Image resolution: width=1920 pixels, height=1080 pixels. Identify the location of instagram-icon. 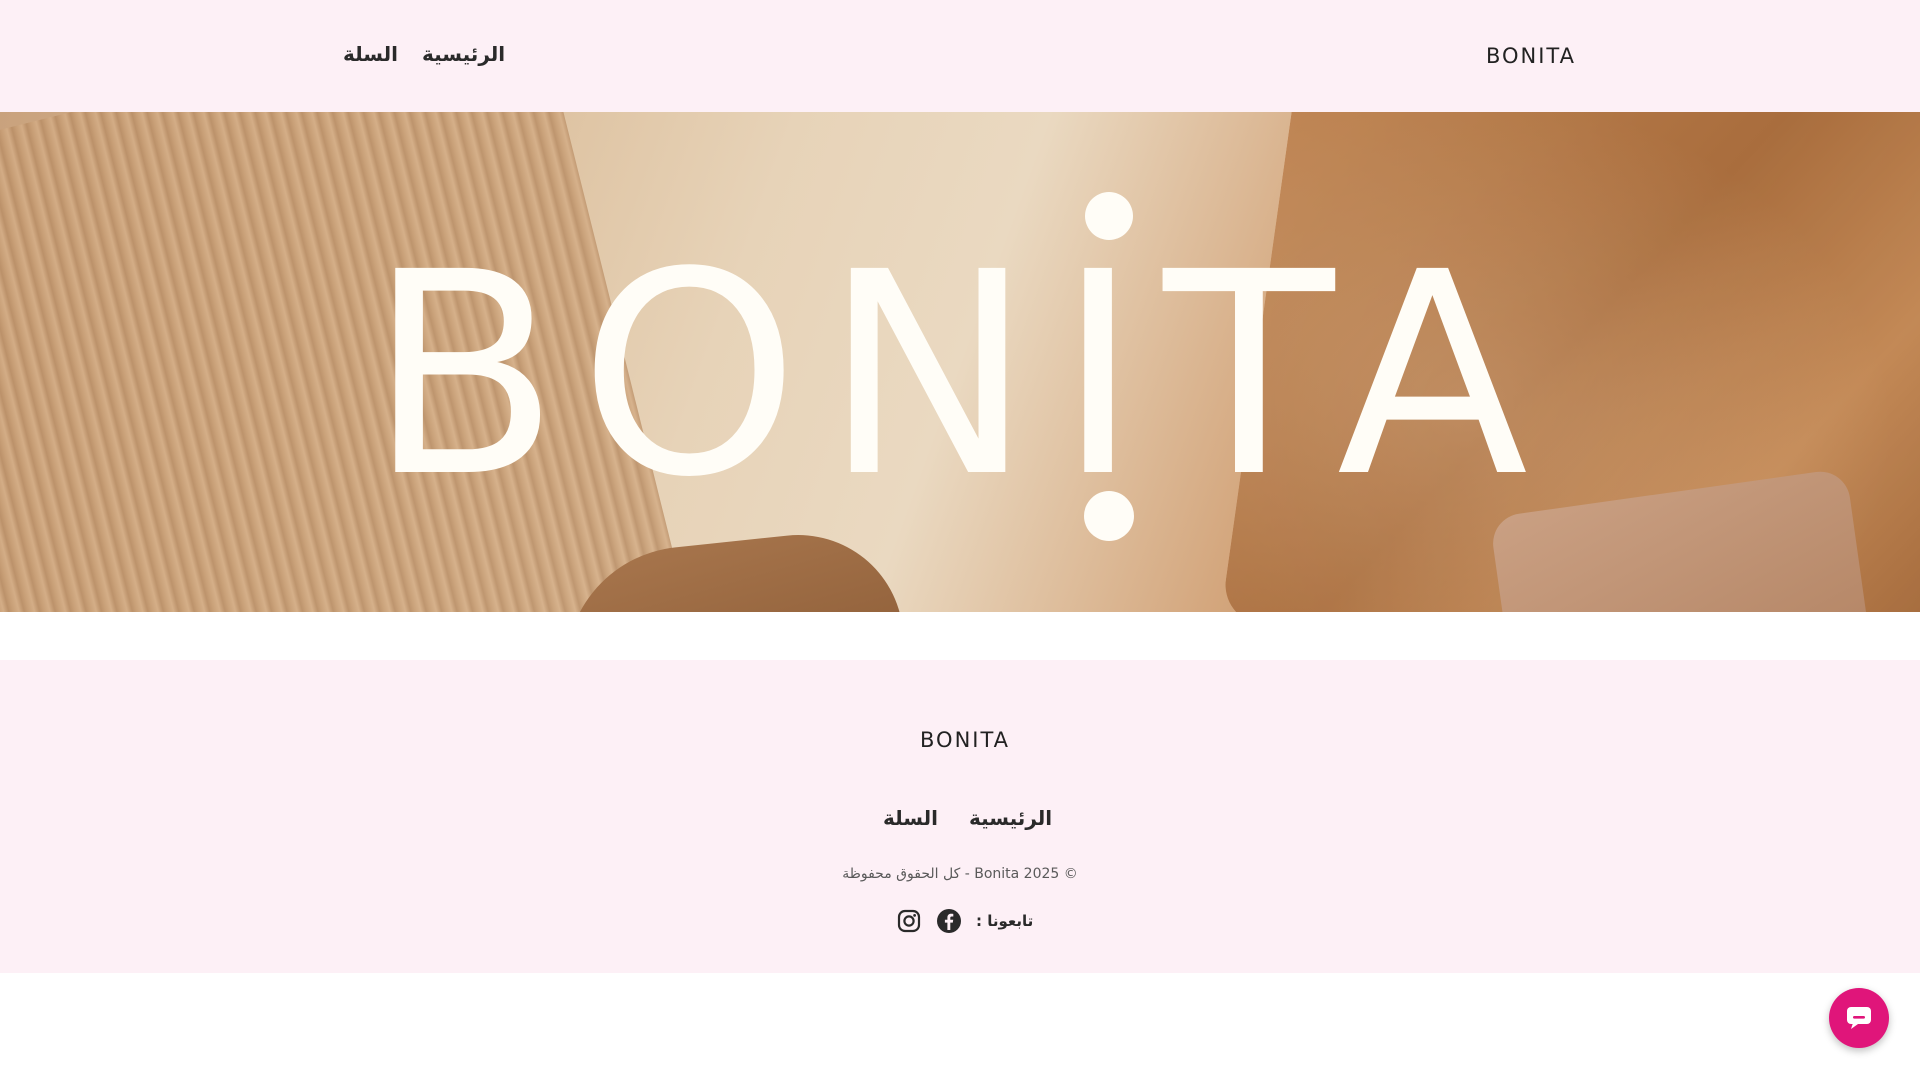
(909, 921).